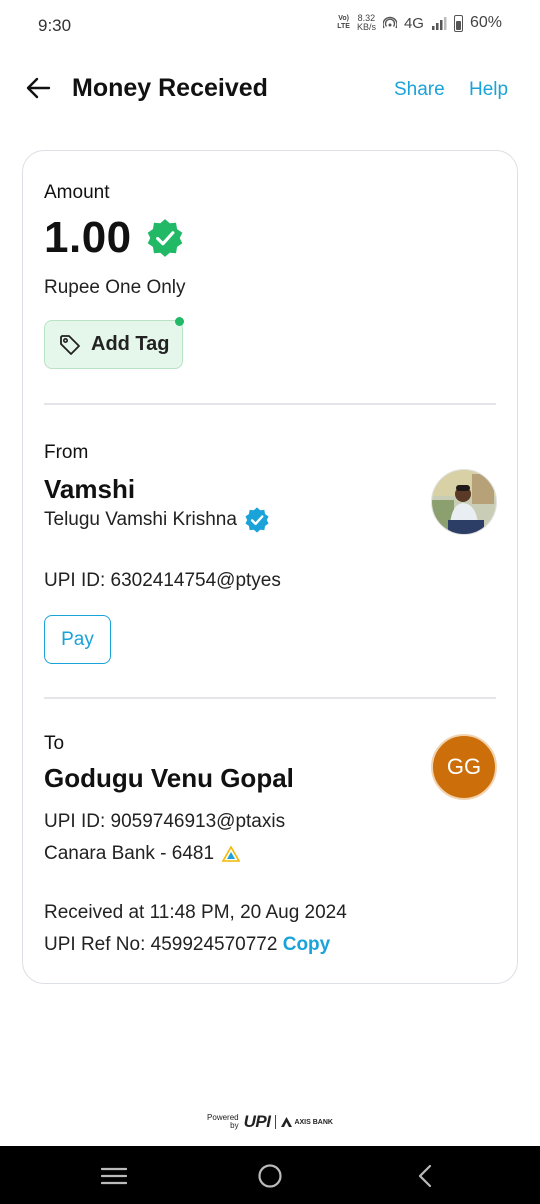  I want to click on network-type: 4G, so click(413, 23).